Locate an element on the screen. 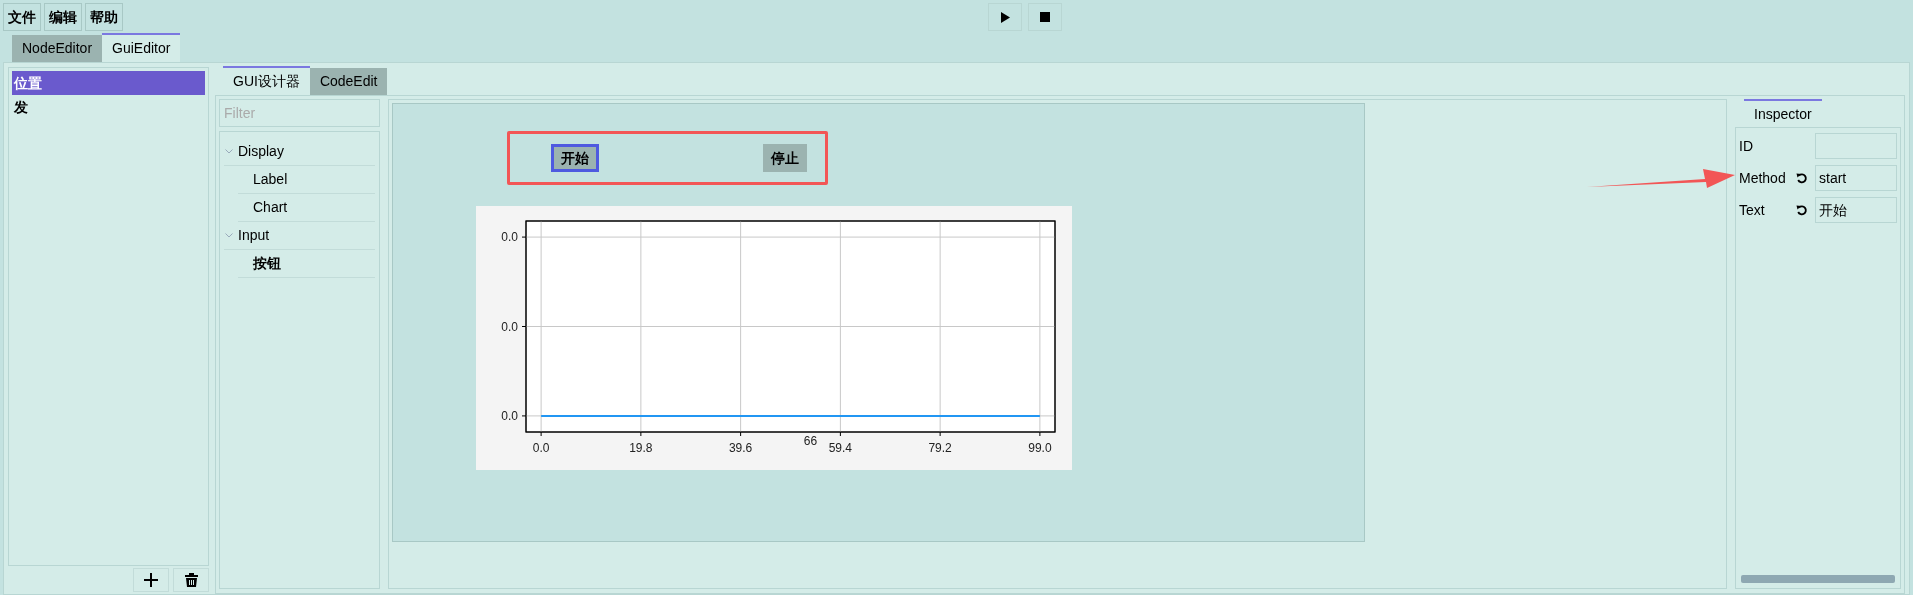 The height and width of the screenshot is (595, 1913). property-field is located at coordinates (1856, 146).